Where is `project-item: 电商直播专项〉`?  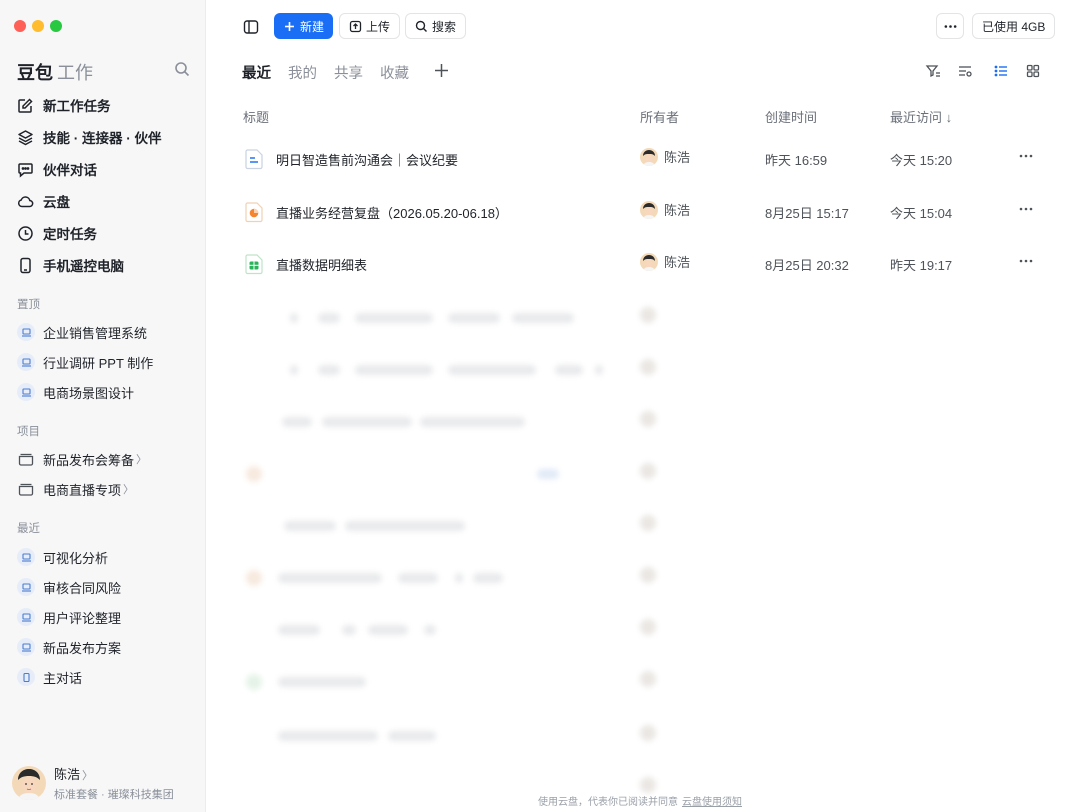
project-item: 电商直播专项〉 is located at coordinates (75, 489).